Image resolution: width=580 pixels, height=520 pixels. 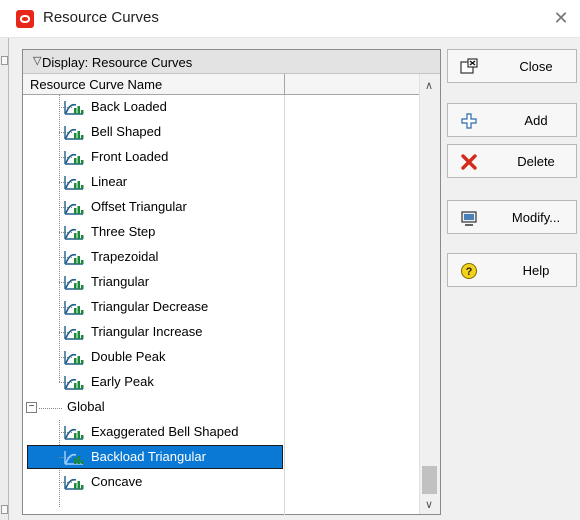 I want to click on tree-item: Linear, so click(x=221, y=182).